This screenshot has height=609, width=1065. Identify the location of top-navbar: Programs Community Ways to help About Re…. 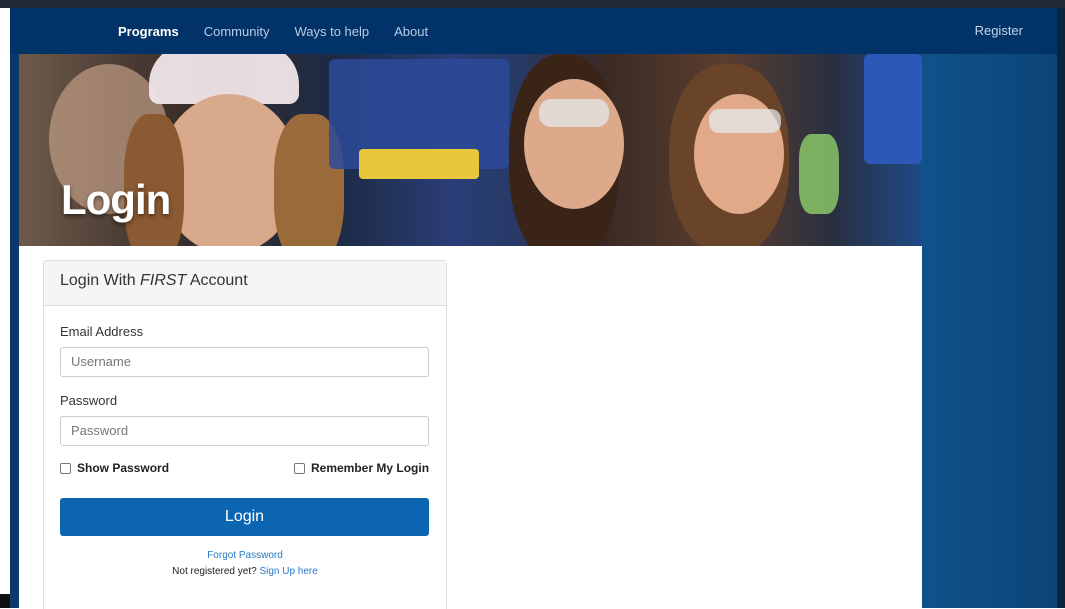
(533, 31).